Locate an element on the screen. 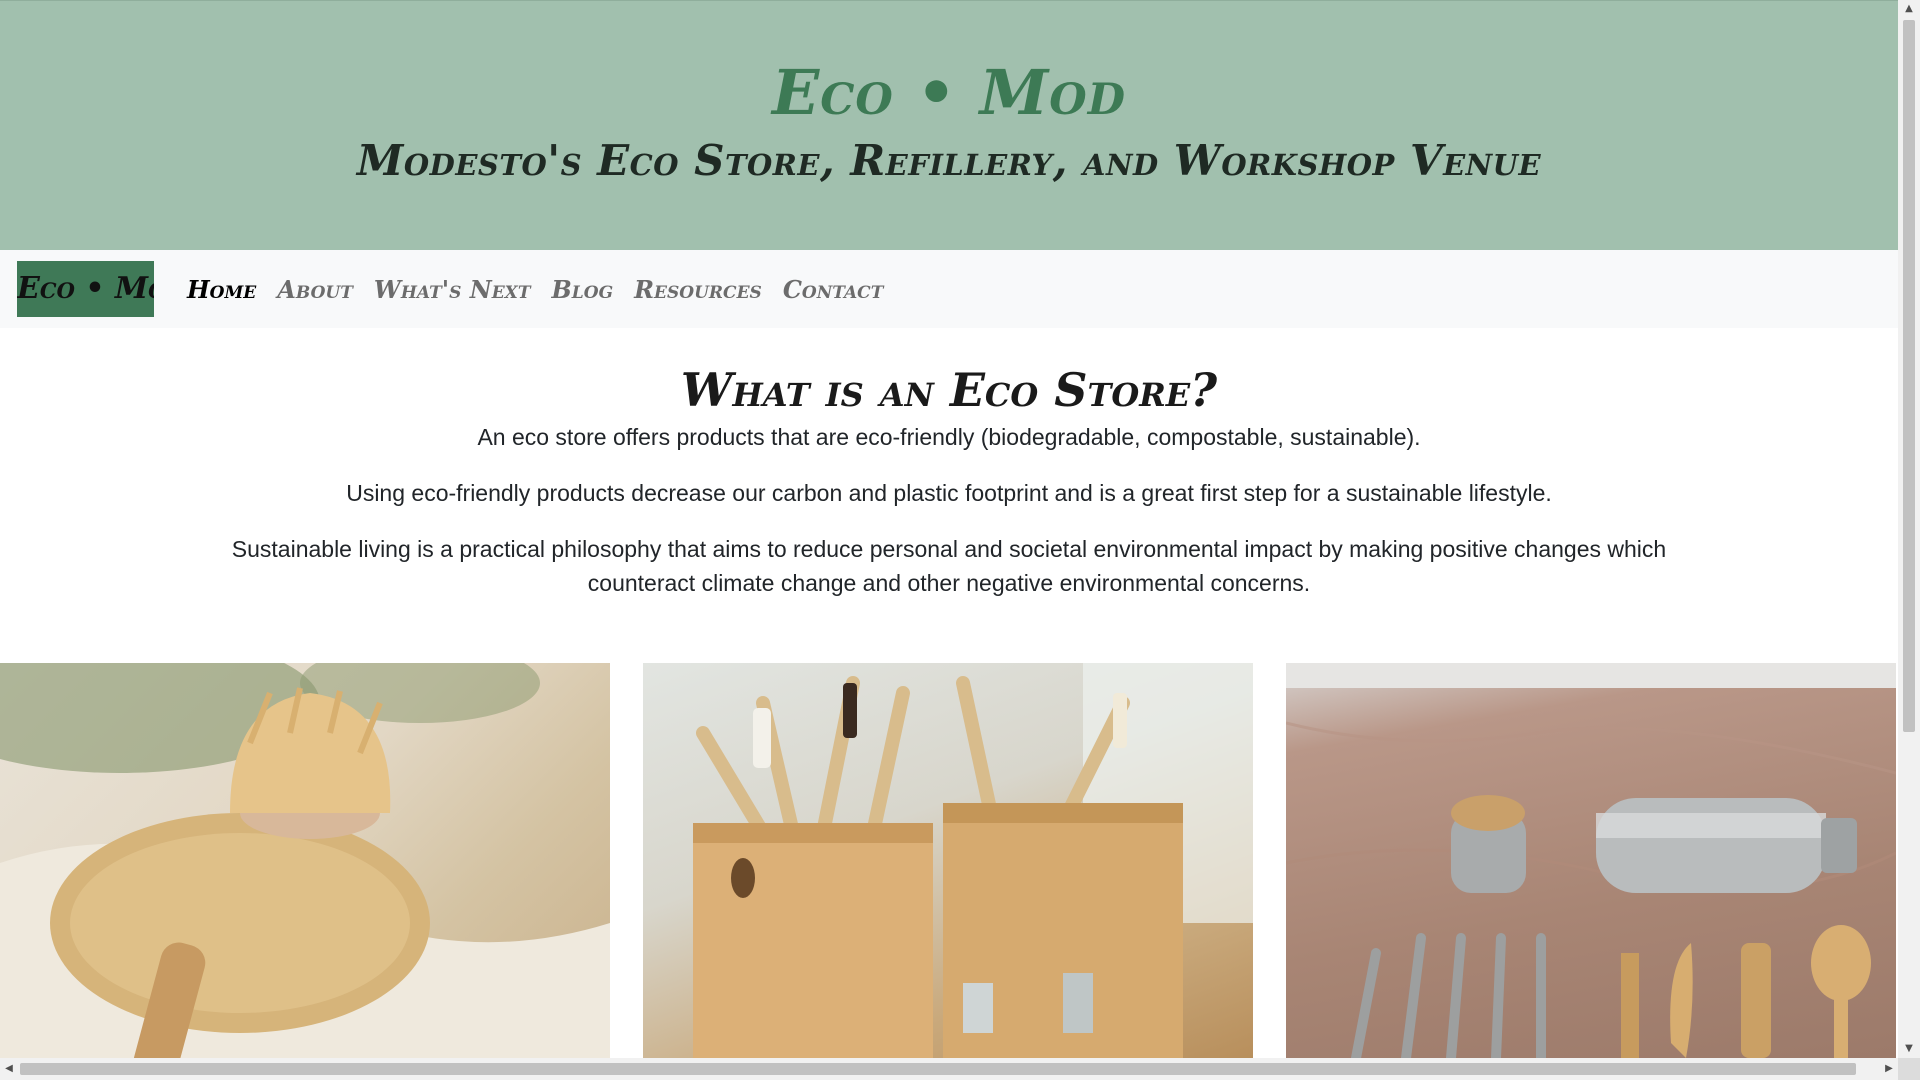 Image resolution: width=1920 pixels, height=1080 pixels. dish-brush-illustration is located at coordinates (305, 860).